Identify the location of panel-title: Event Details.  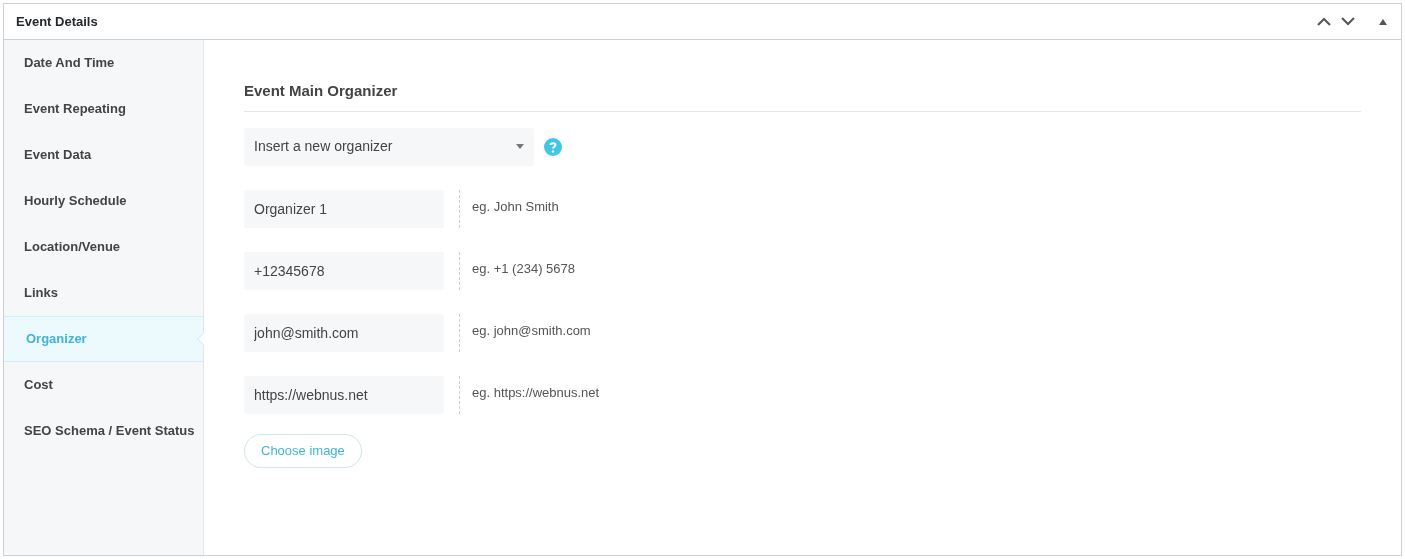
(57, 21).